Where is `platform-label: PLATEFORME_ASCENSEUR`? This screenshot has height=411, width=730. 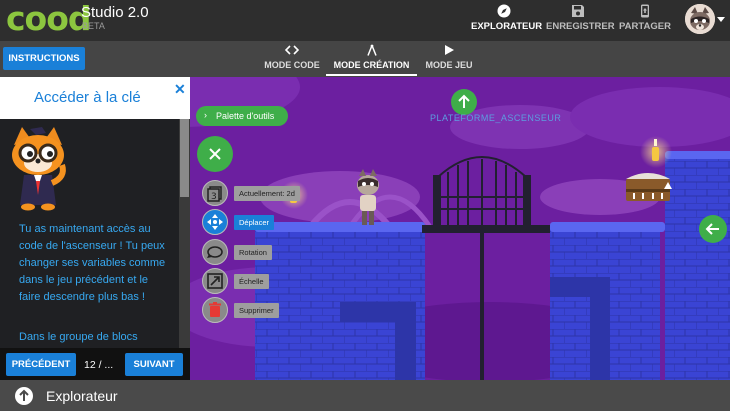 platform-label: PLATEFORME_ASCENSEUR is located at coordinates (496, 118).